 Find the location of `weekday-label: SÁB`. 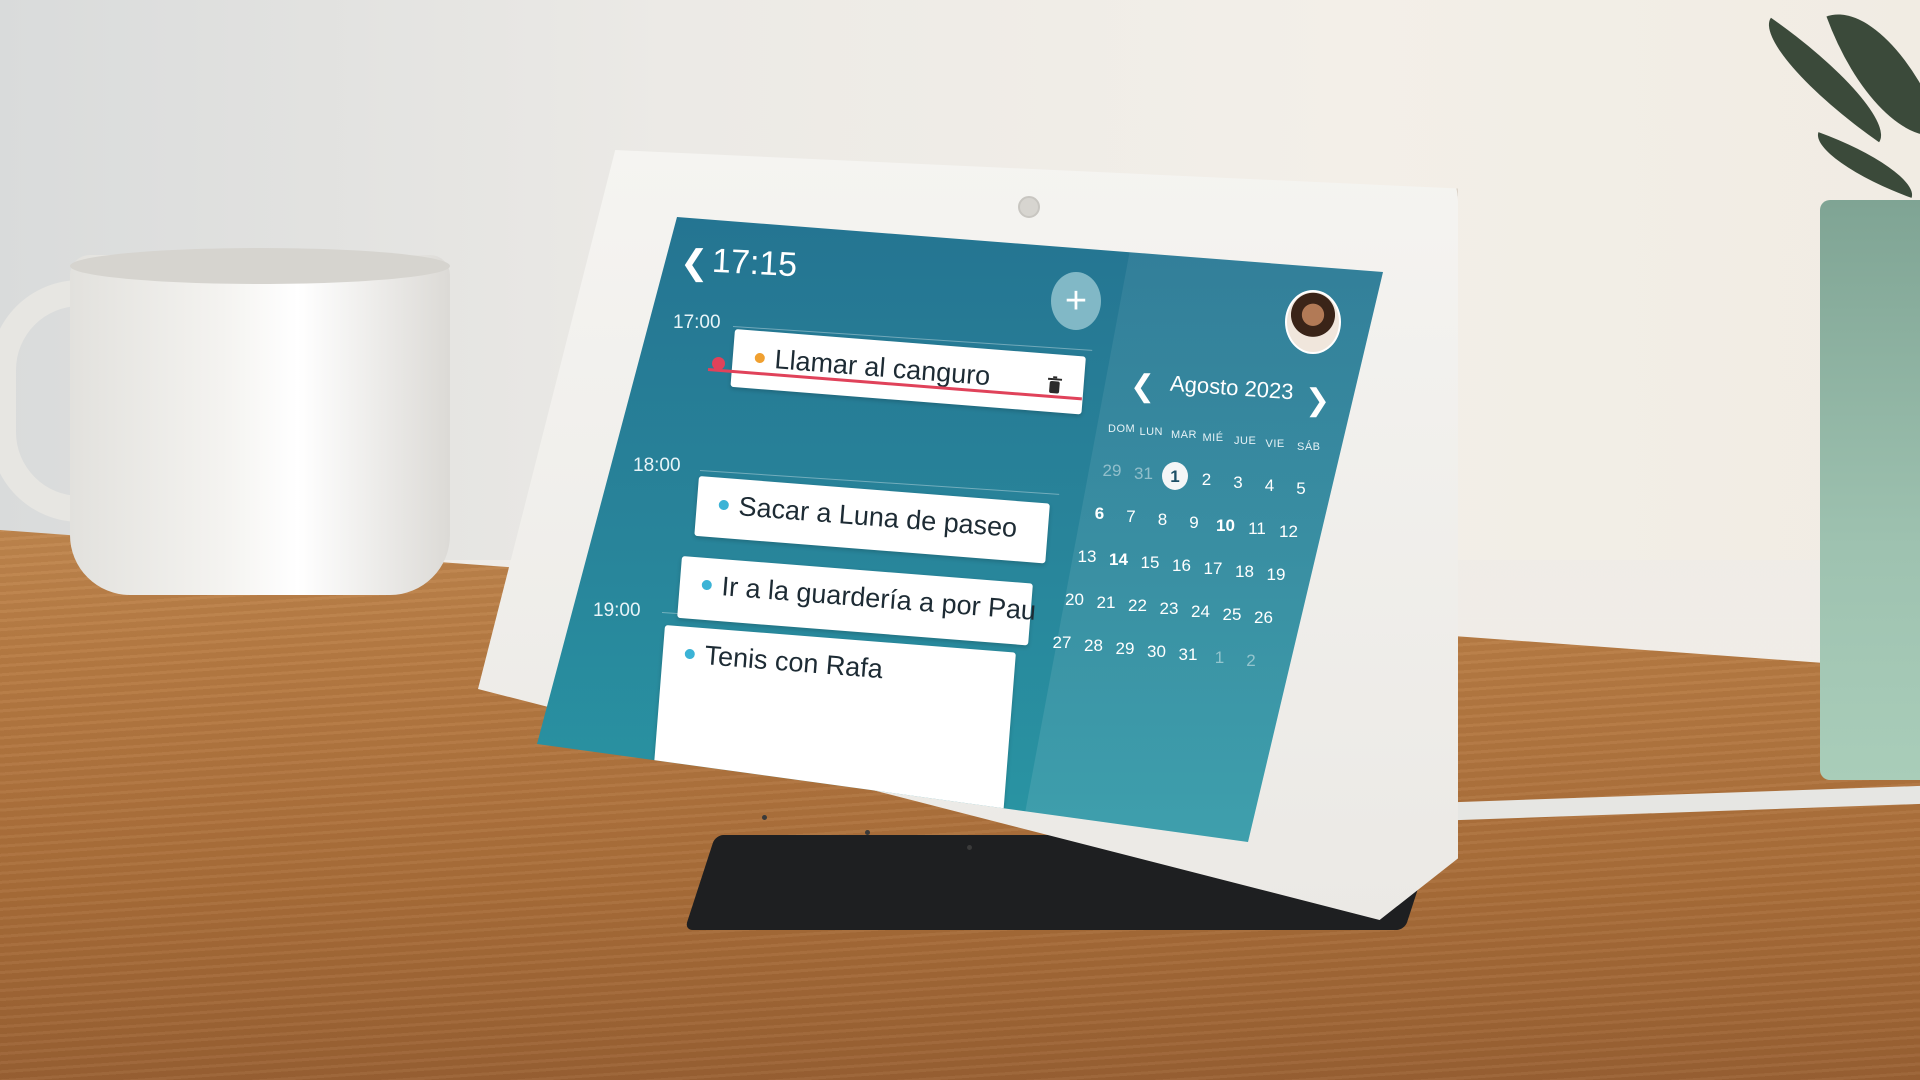

weekday-label: SÁB is located at coordinates (1309, 447).